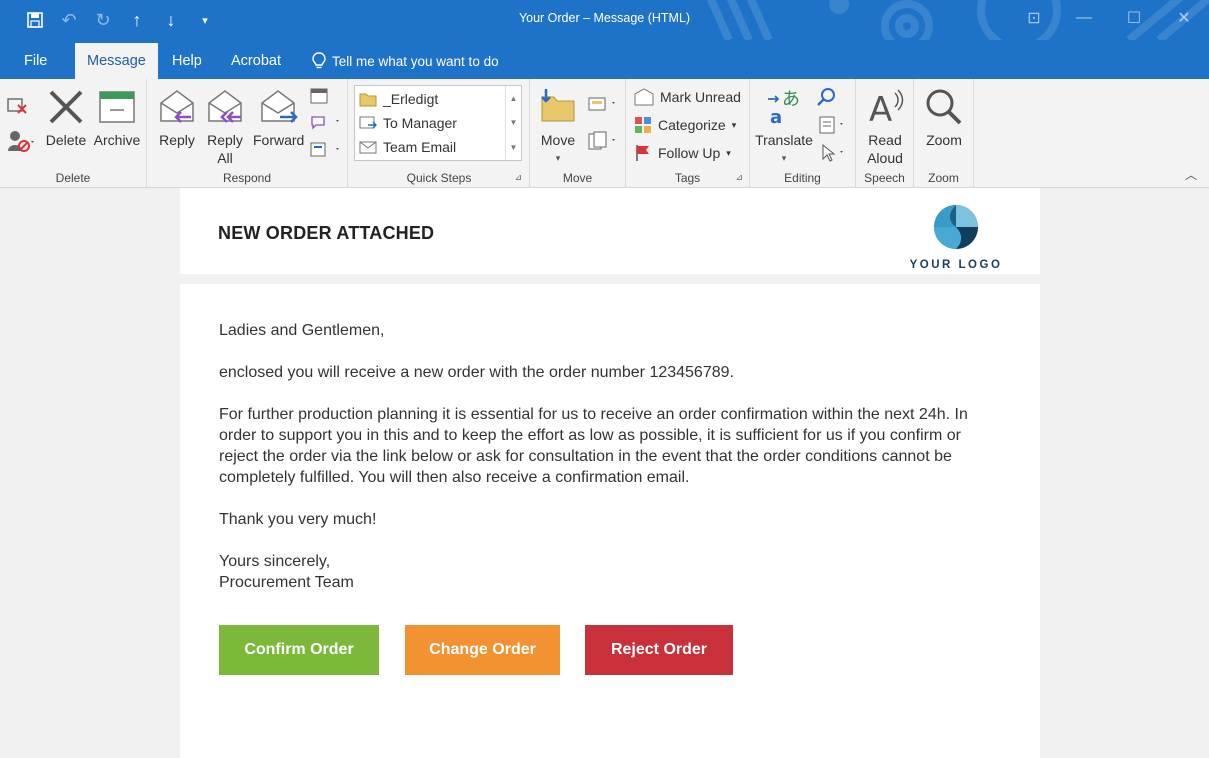 The image size is (1209, 758). I want to click on move-group-label: Move, so click(577, 178).